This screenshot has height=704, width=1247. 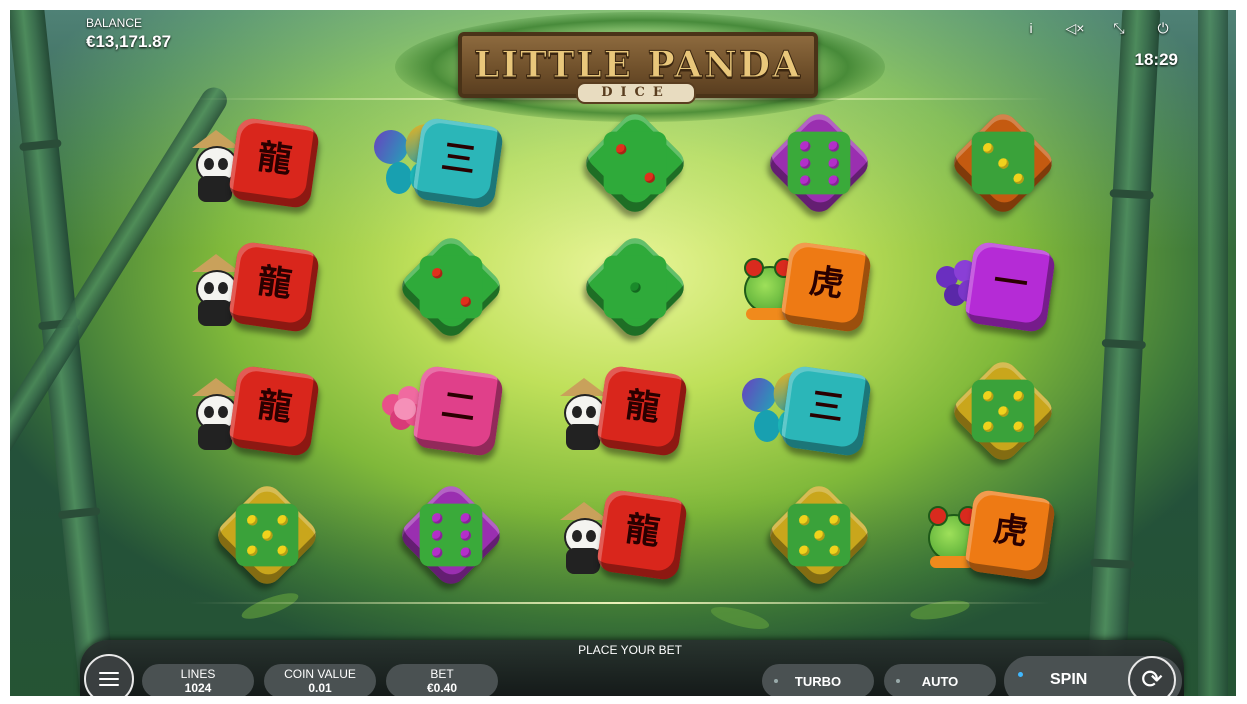 What do you see at coordinates (320, 688) in the screenshot?
I see `coin-value-value: 0.01` at bounding box center [320, 688].